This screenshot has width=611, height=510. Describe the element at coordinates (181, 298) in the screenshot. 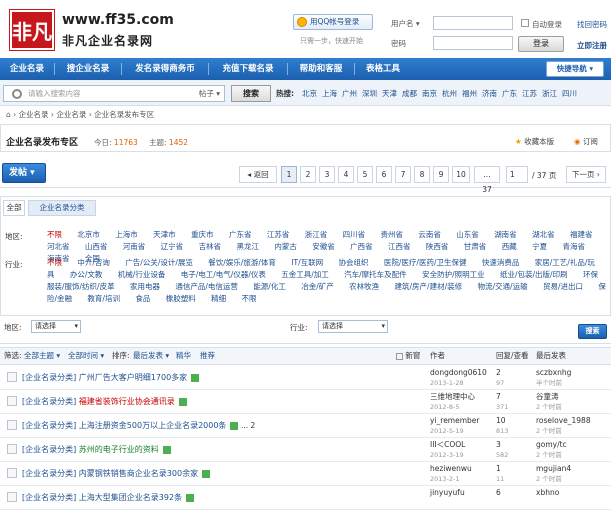

I see `filter-option: 橡胶塑料` at that location.